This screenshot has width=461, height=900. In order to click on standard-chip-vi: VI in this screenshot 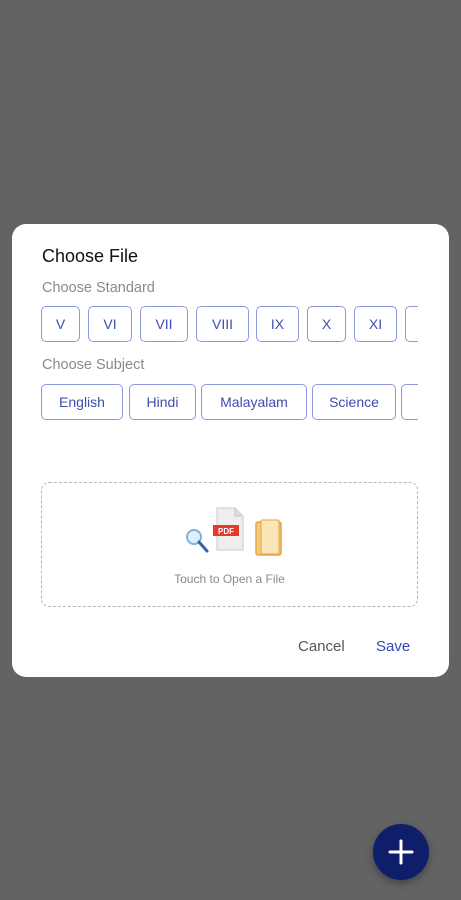, I will do `click(110, 324)`.